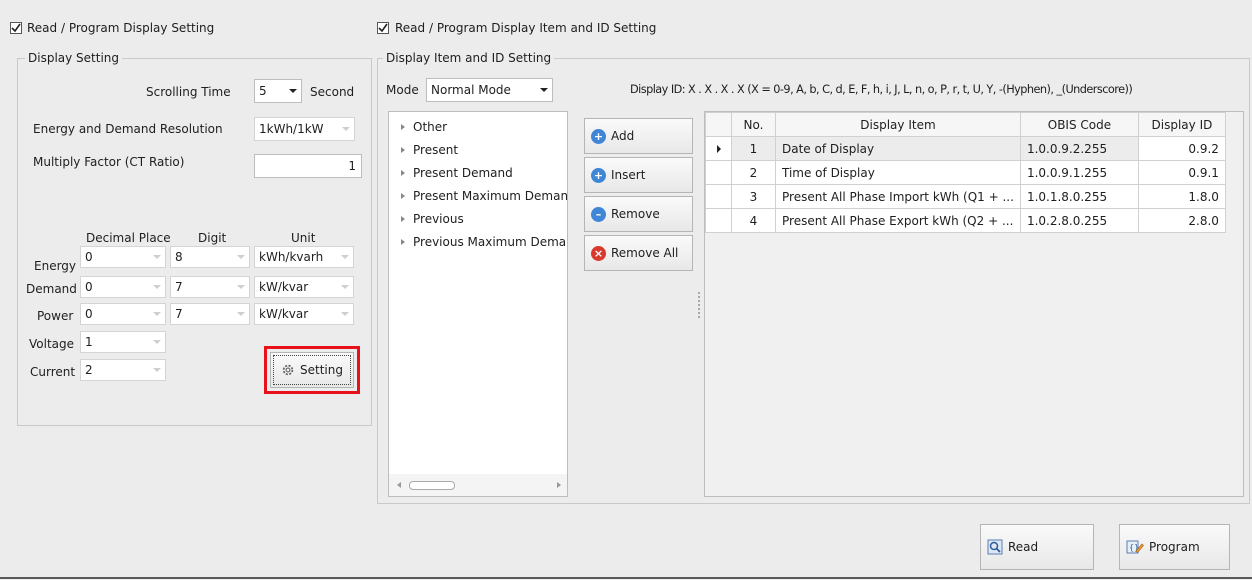 The image size is (1252, 580). I want to click on scrolling-time-value: 5, so click(263, 91).